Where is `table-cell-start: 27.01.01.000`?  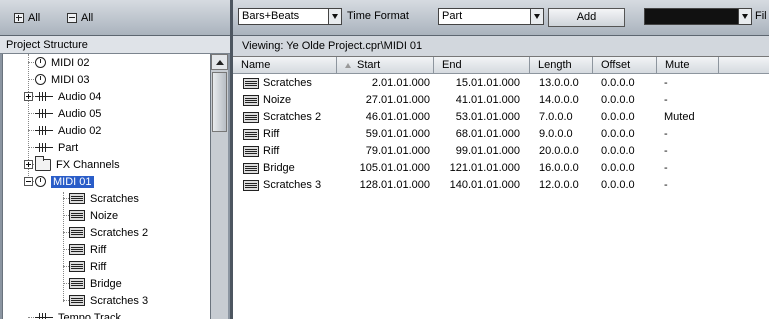
table-cell-start: 27.01.01.000 is located at coordinates (397, 100).